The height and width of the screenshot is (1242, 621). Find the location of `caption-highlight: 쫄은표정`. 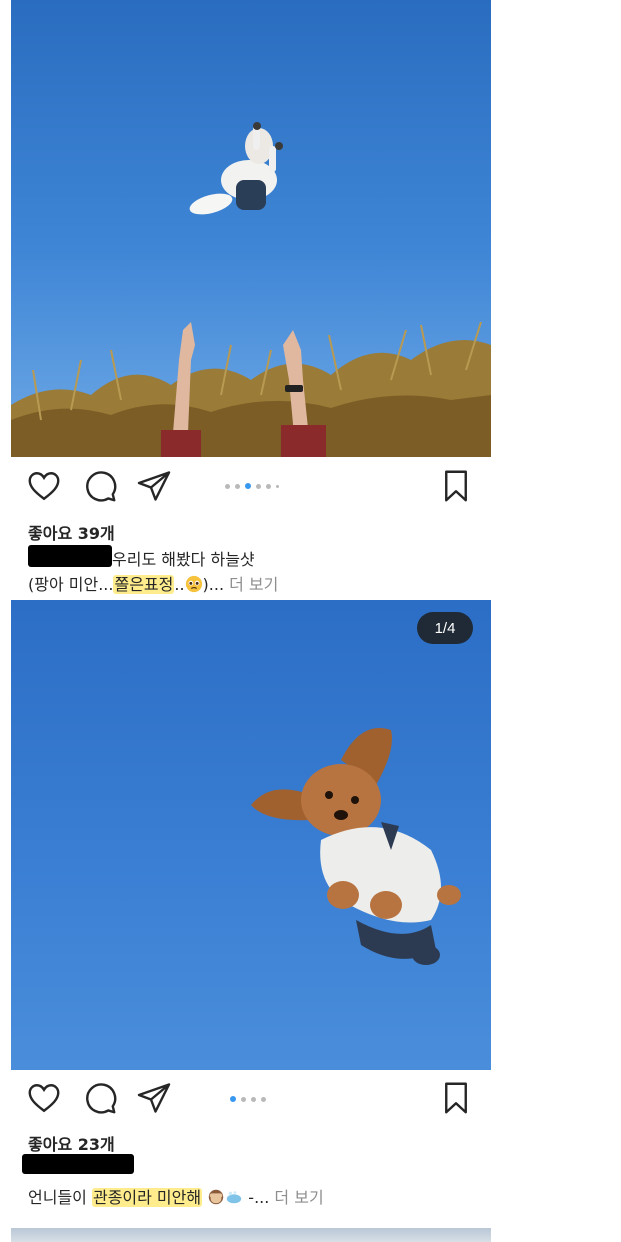

caption-highlight: 쫄은표정 is located at coordinates (144, 584).